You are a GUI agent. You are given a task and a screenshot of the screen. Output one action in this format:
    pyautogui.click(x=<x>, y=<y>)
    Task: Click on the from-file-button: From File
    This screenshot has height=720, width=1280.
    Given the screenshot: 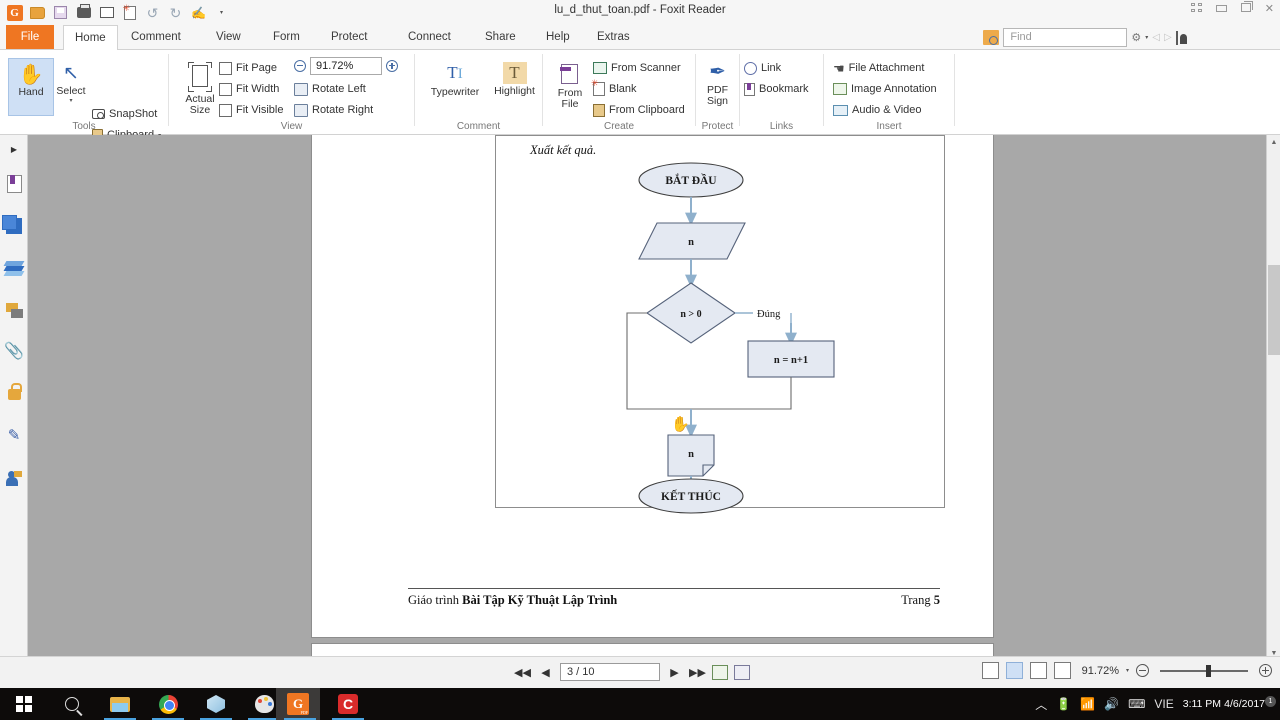 What is the action you would take?
    pyautogui.click(x=570, y=88)
    